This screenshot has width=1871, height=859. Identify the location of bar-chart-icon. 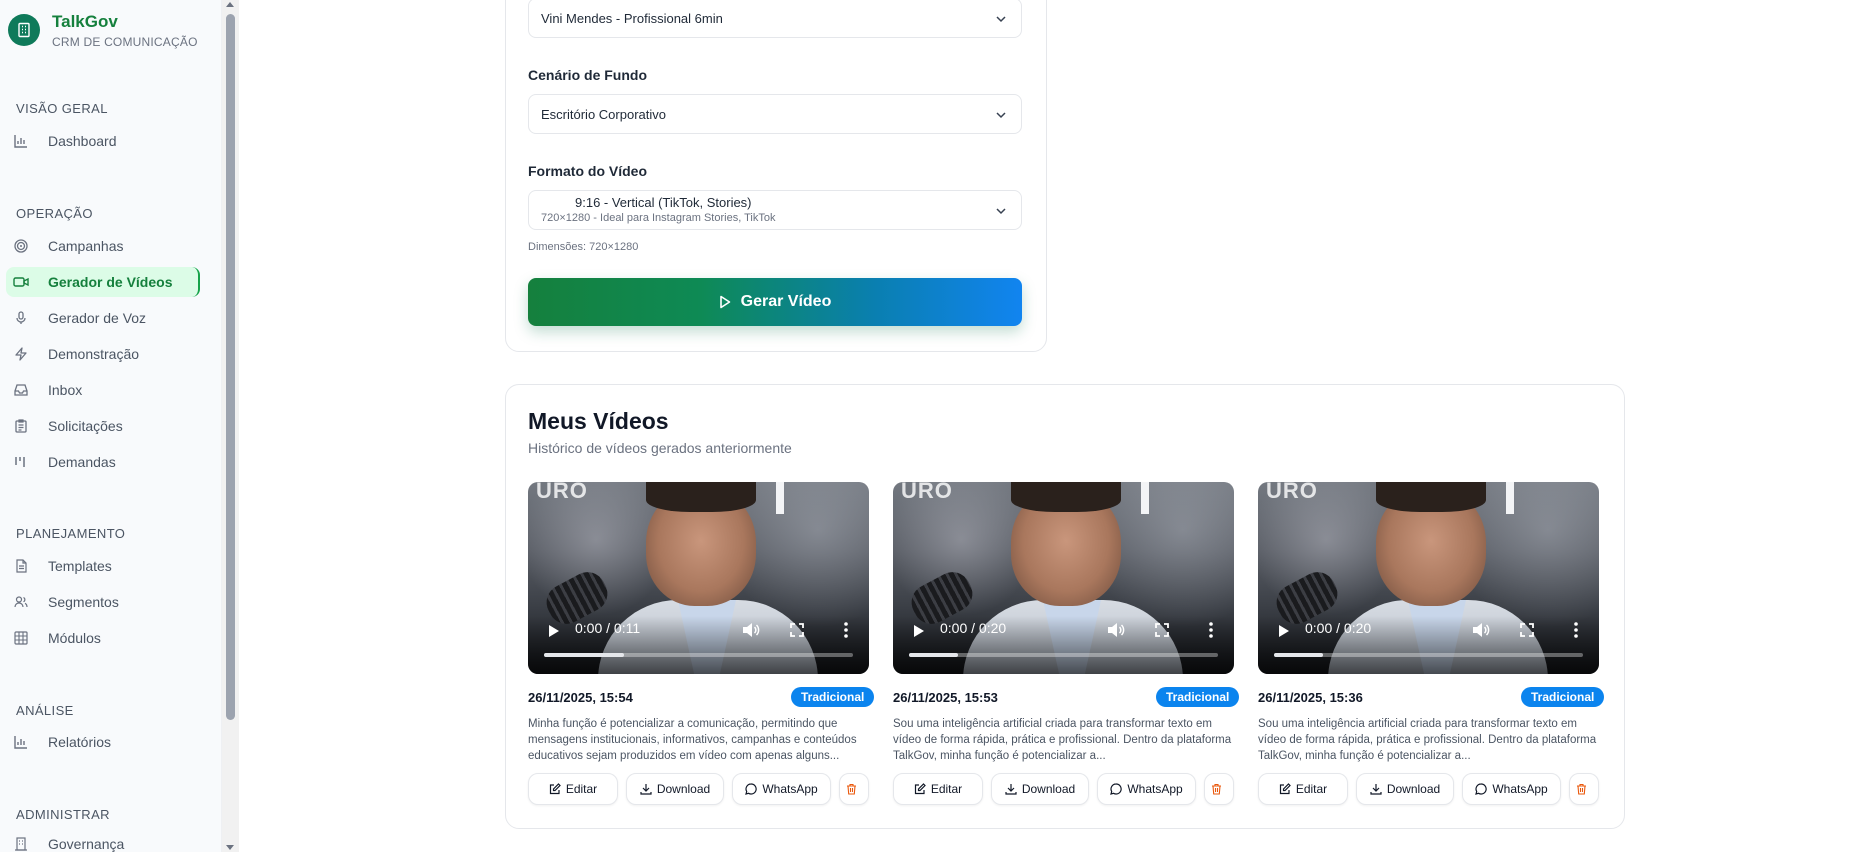
(21, 742).